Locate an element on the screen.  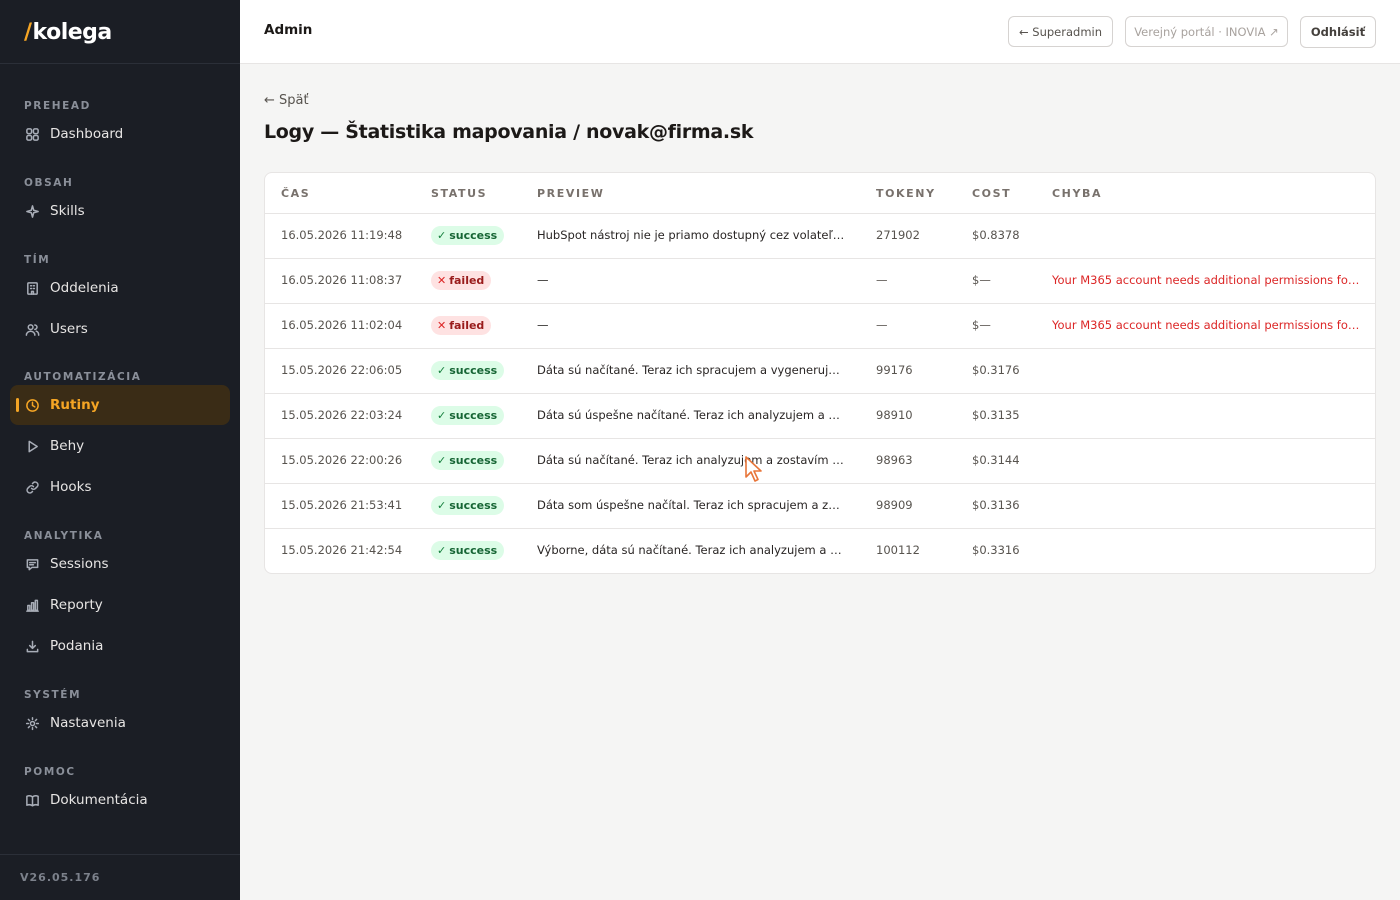
app-version: V26.05.176 is located at coordinates (60, 877).